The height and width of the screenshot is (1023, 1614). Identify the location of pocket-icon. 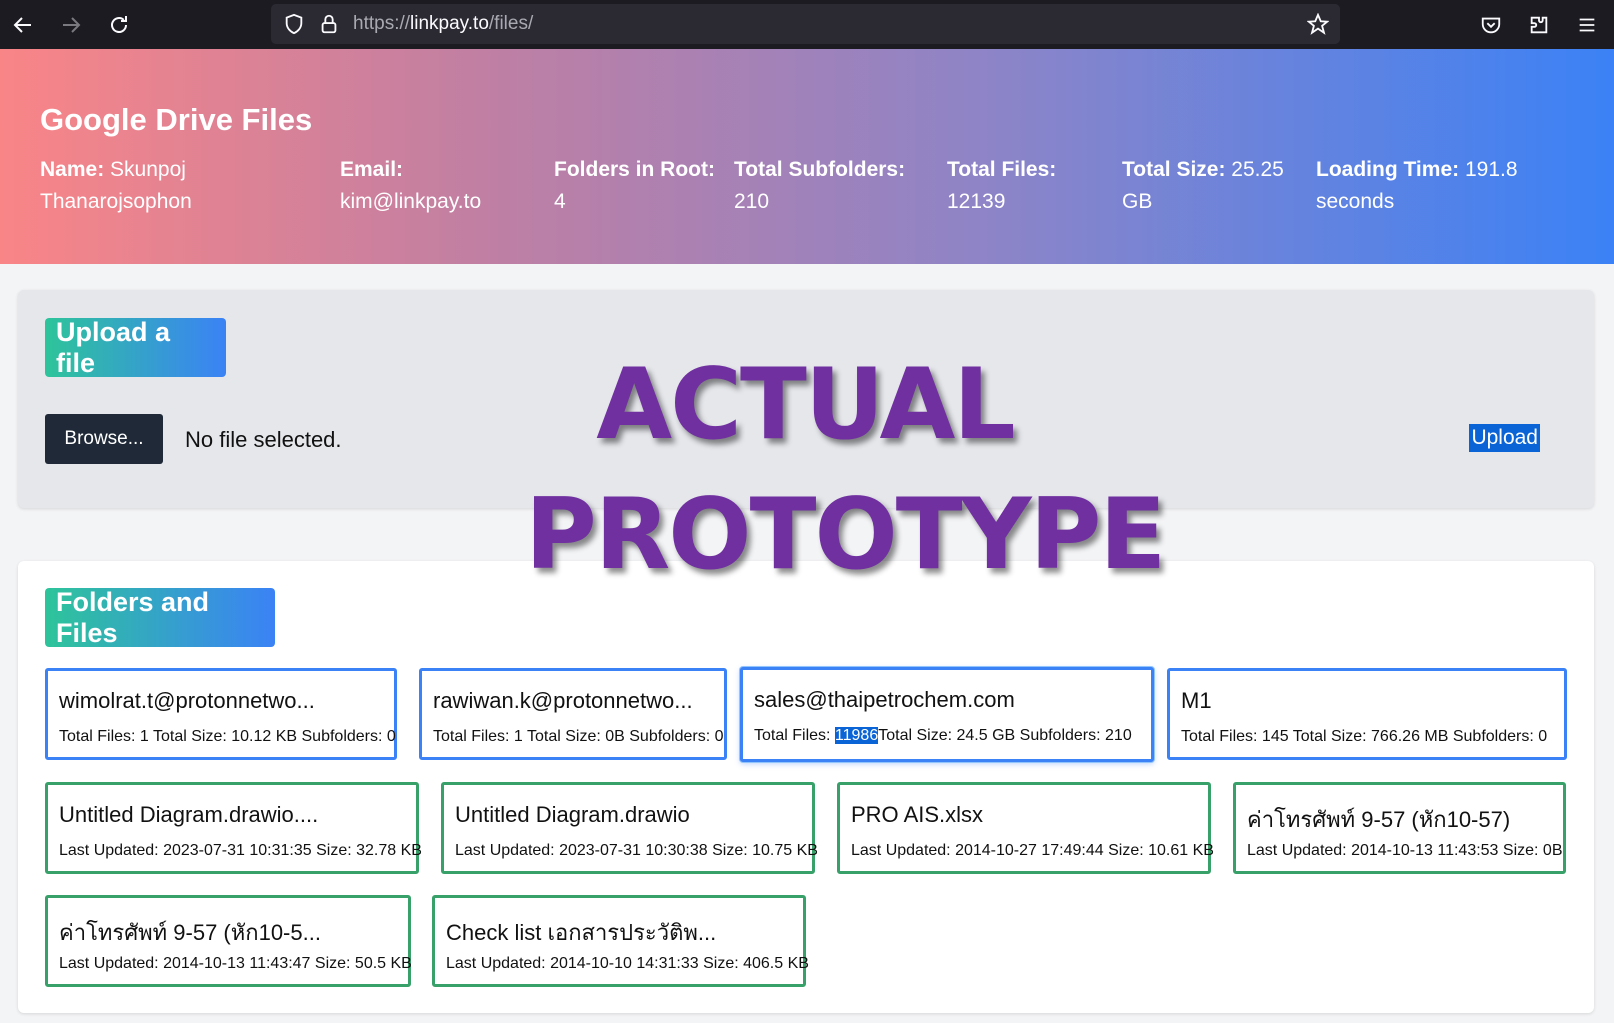
(1491, 25).